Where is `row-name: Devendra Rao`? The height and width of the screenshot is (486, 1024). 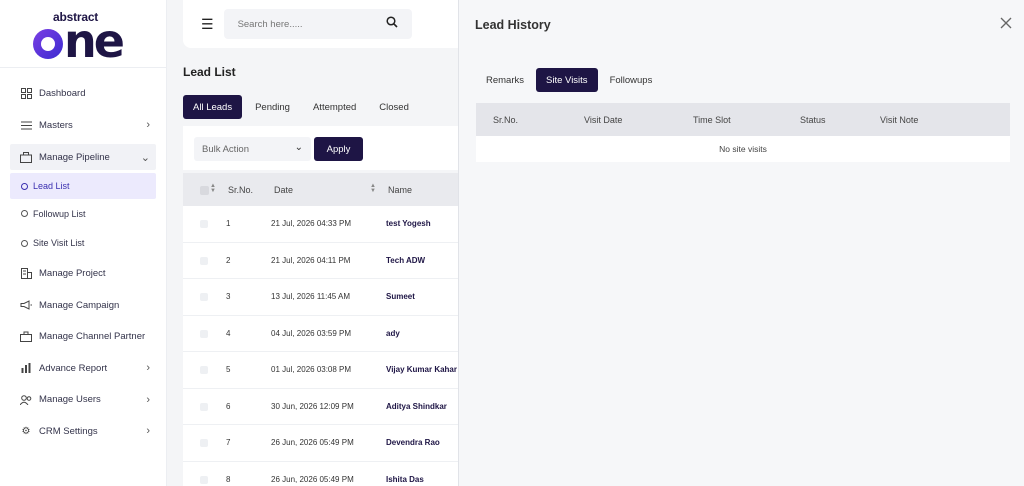 row-name: Devendra Rao is located at coordinates (413, 442).